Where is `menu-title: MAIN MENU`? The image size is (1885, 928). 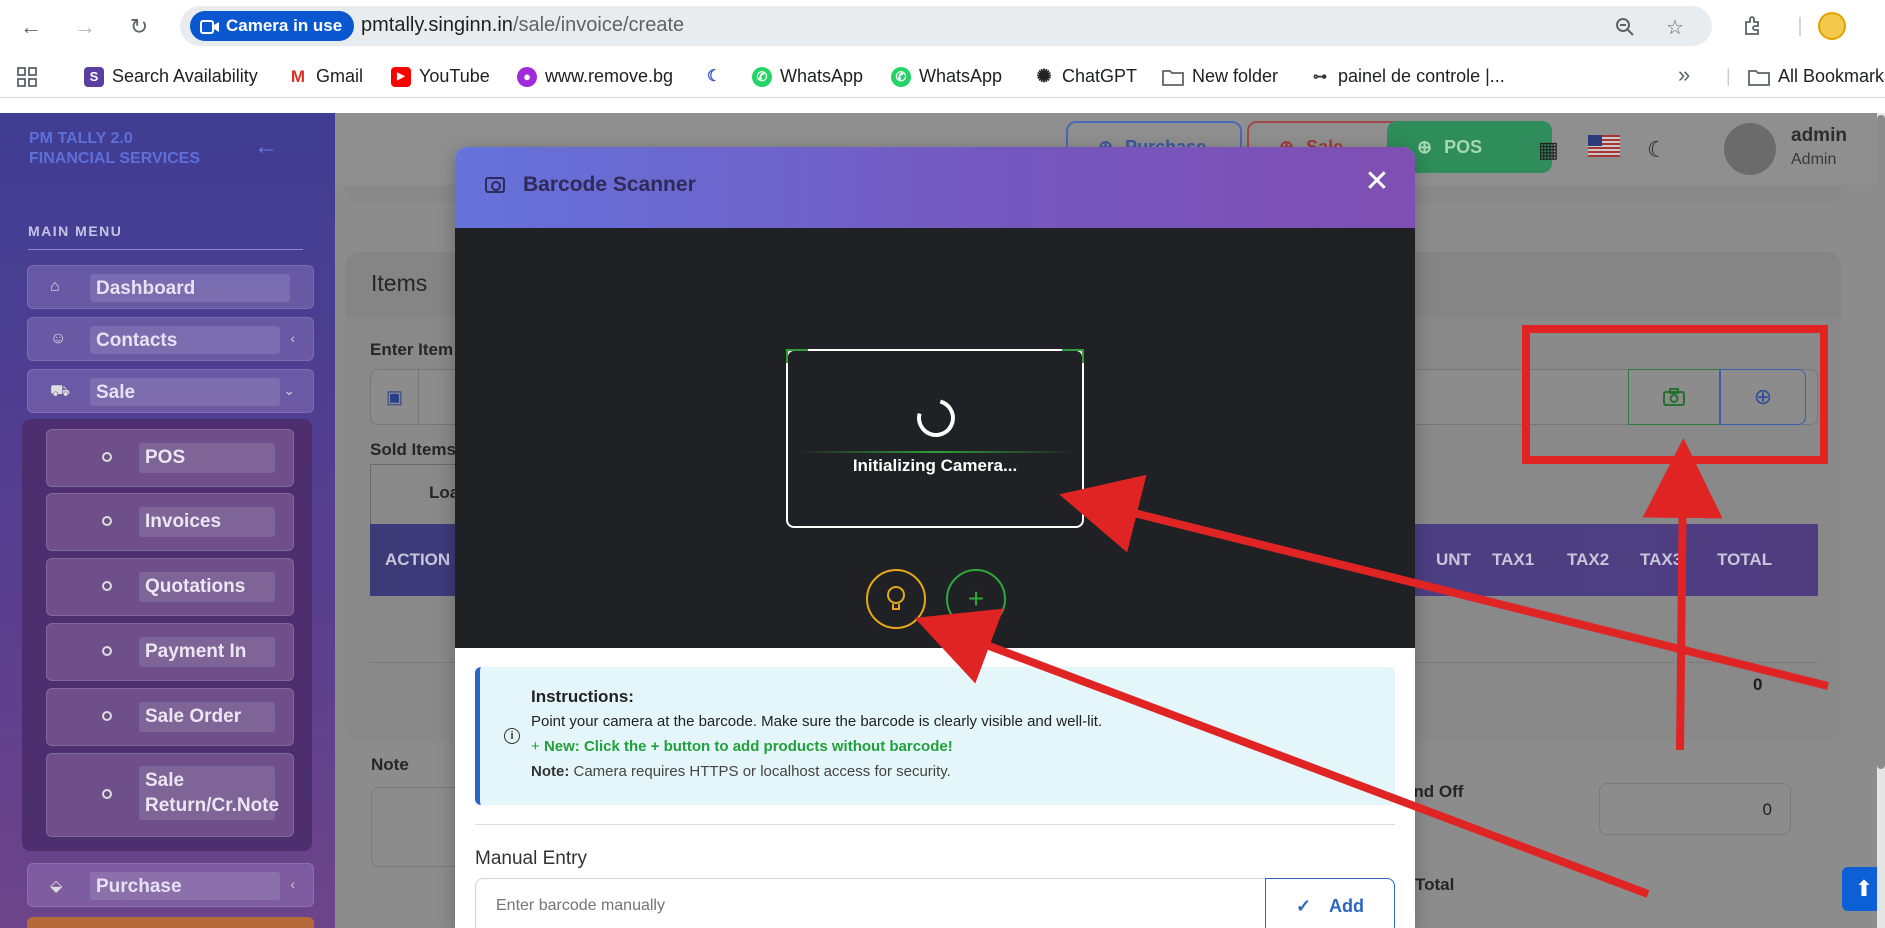
menu-title: MAIN MENU is located at coordinates (75, 231).